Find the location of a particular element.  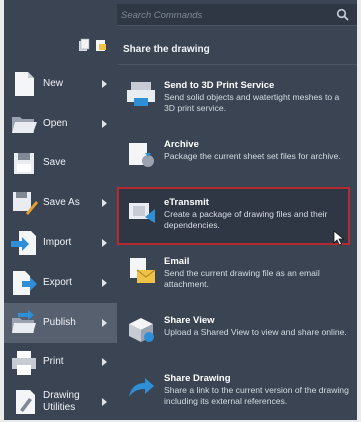

drawing-utilities-icon is located at coordinates (25, 402).